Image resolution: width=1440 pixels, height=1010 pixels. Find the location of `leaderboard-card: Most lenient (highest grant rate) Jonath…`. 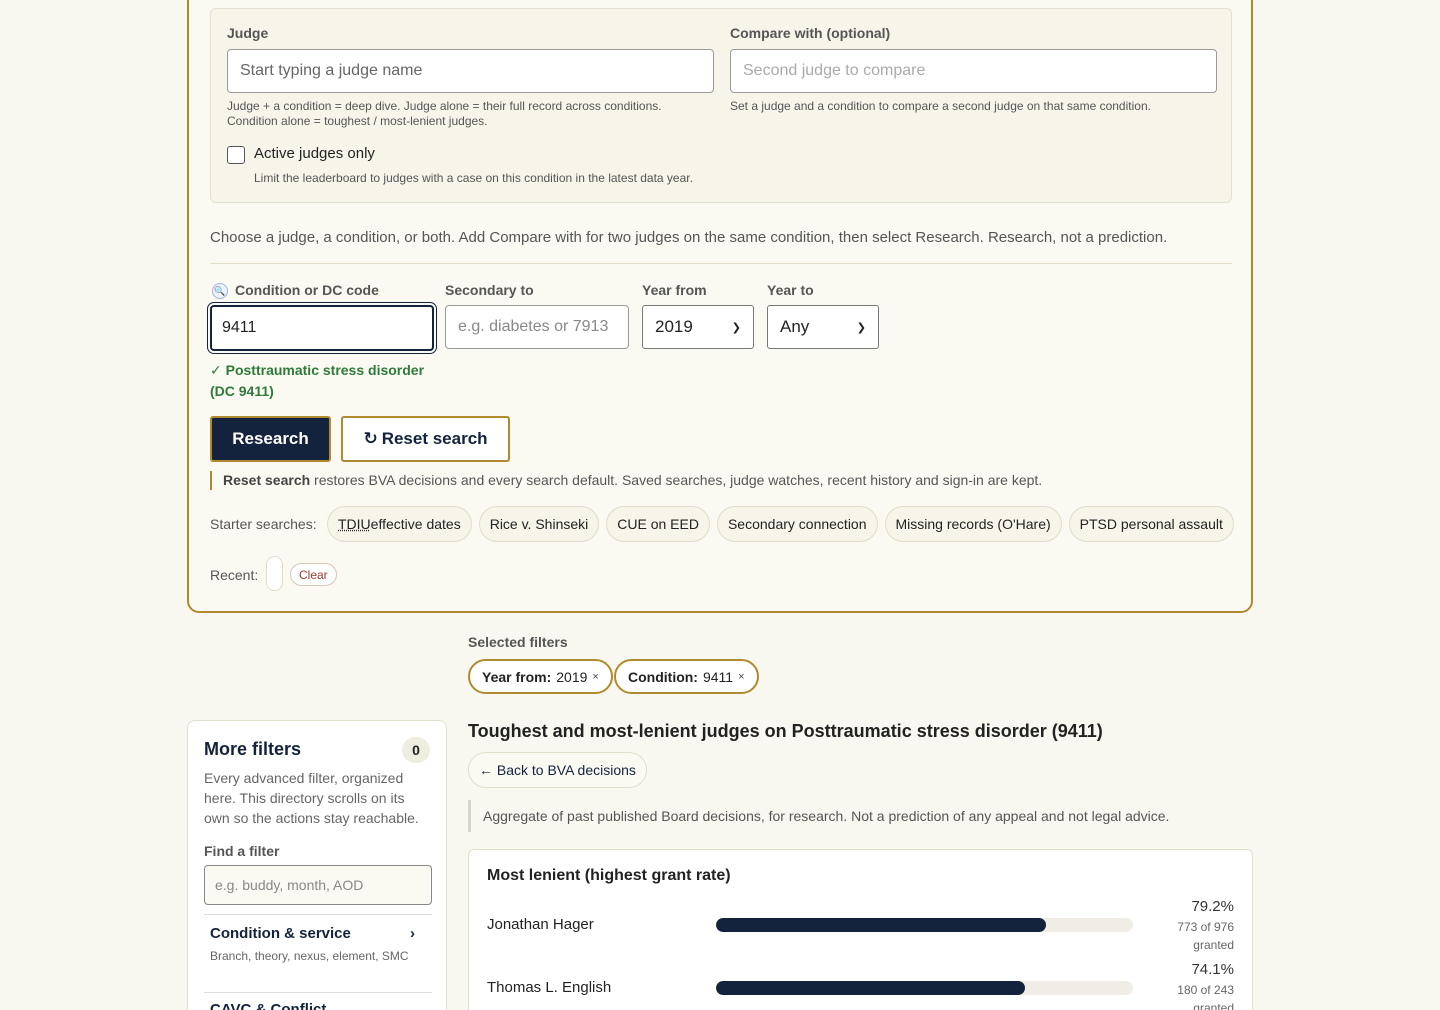

leaderboard-card: Most lenient (highest grant rate) Jonath… is located at coordinates (860, 929).